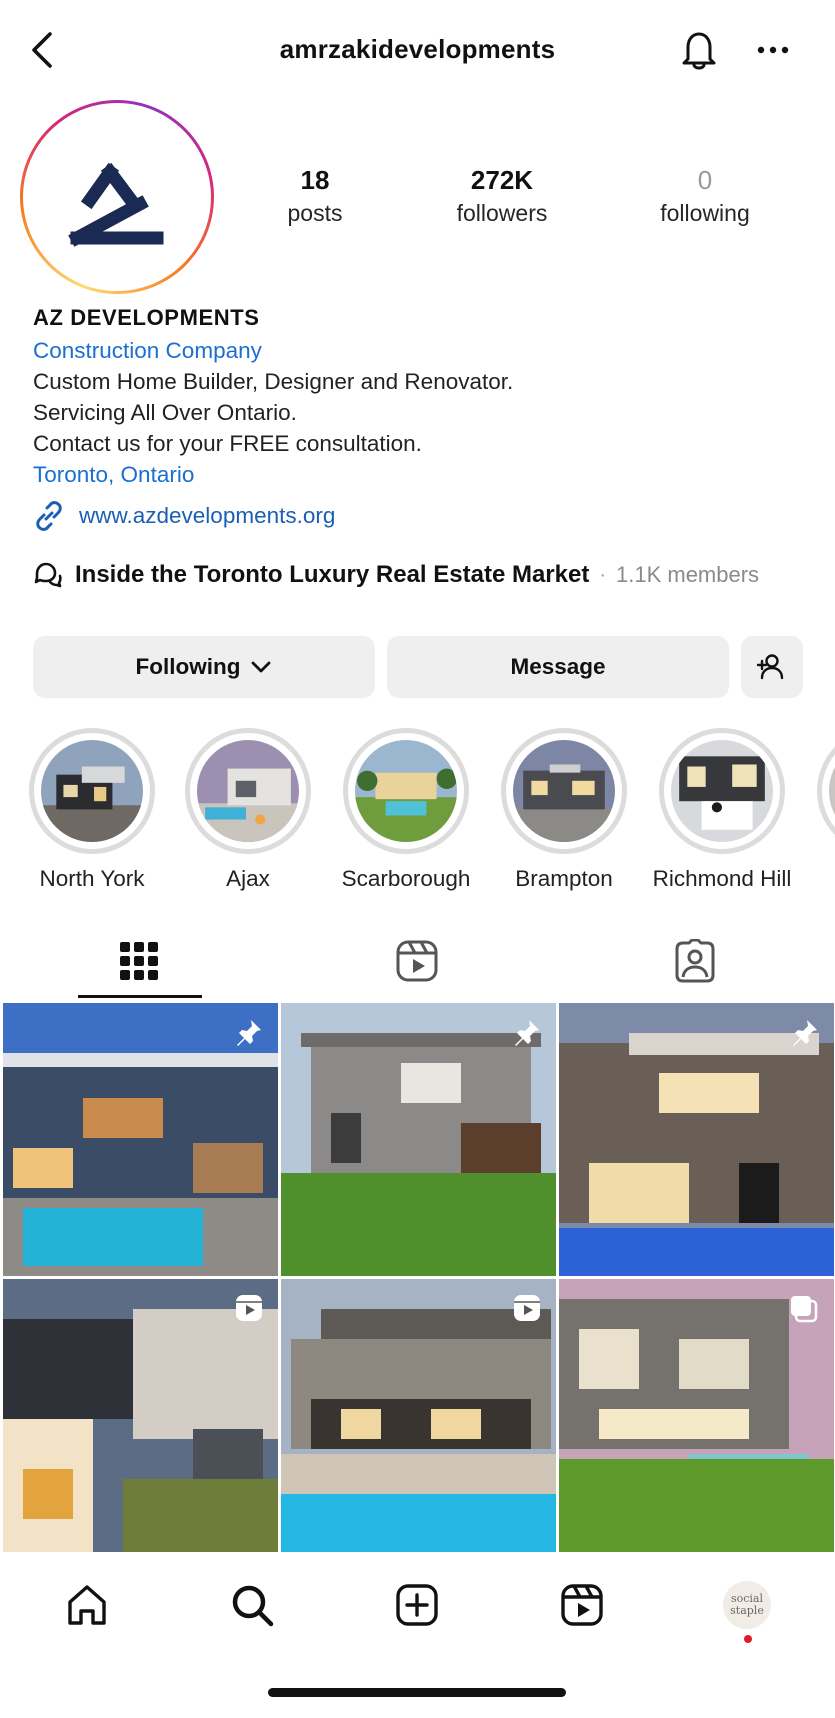 The height and width of the screenshot is (1718, 835). I want to click on profile-avatar-thumb: social staple, so click(747, 1605).